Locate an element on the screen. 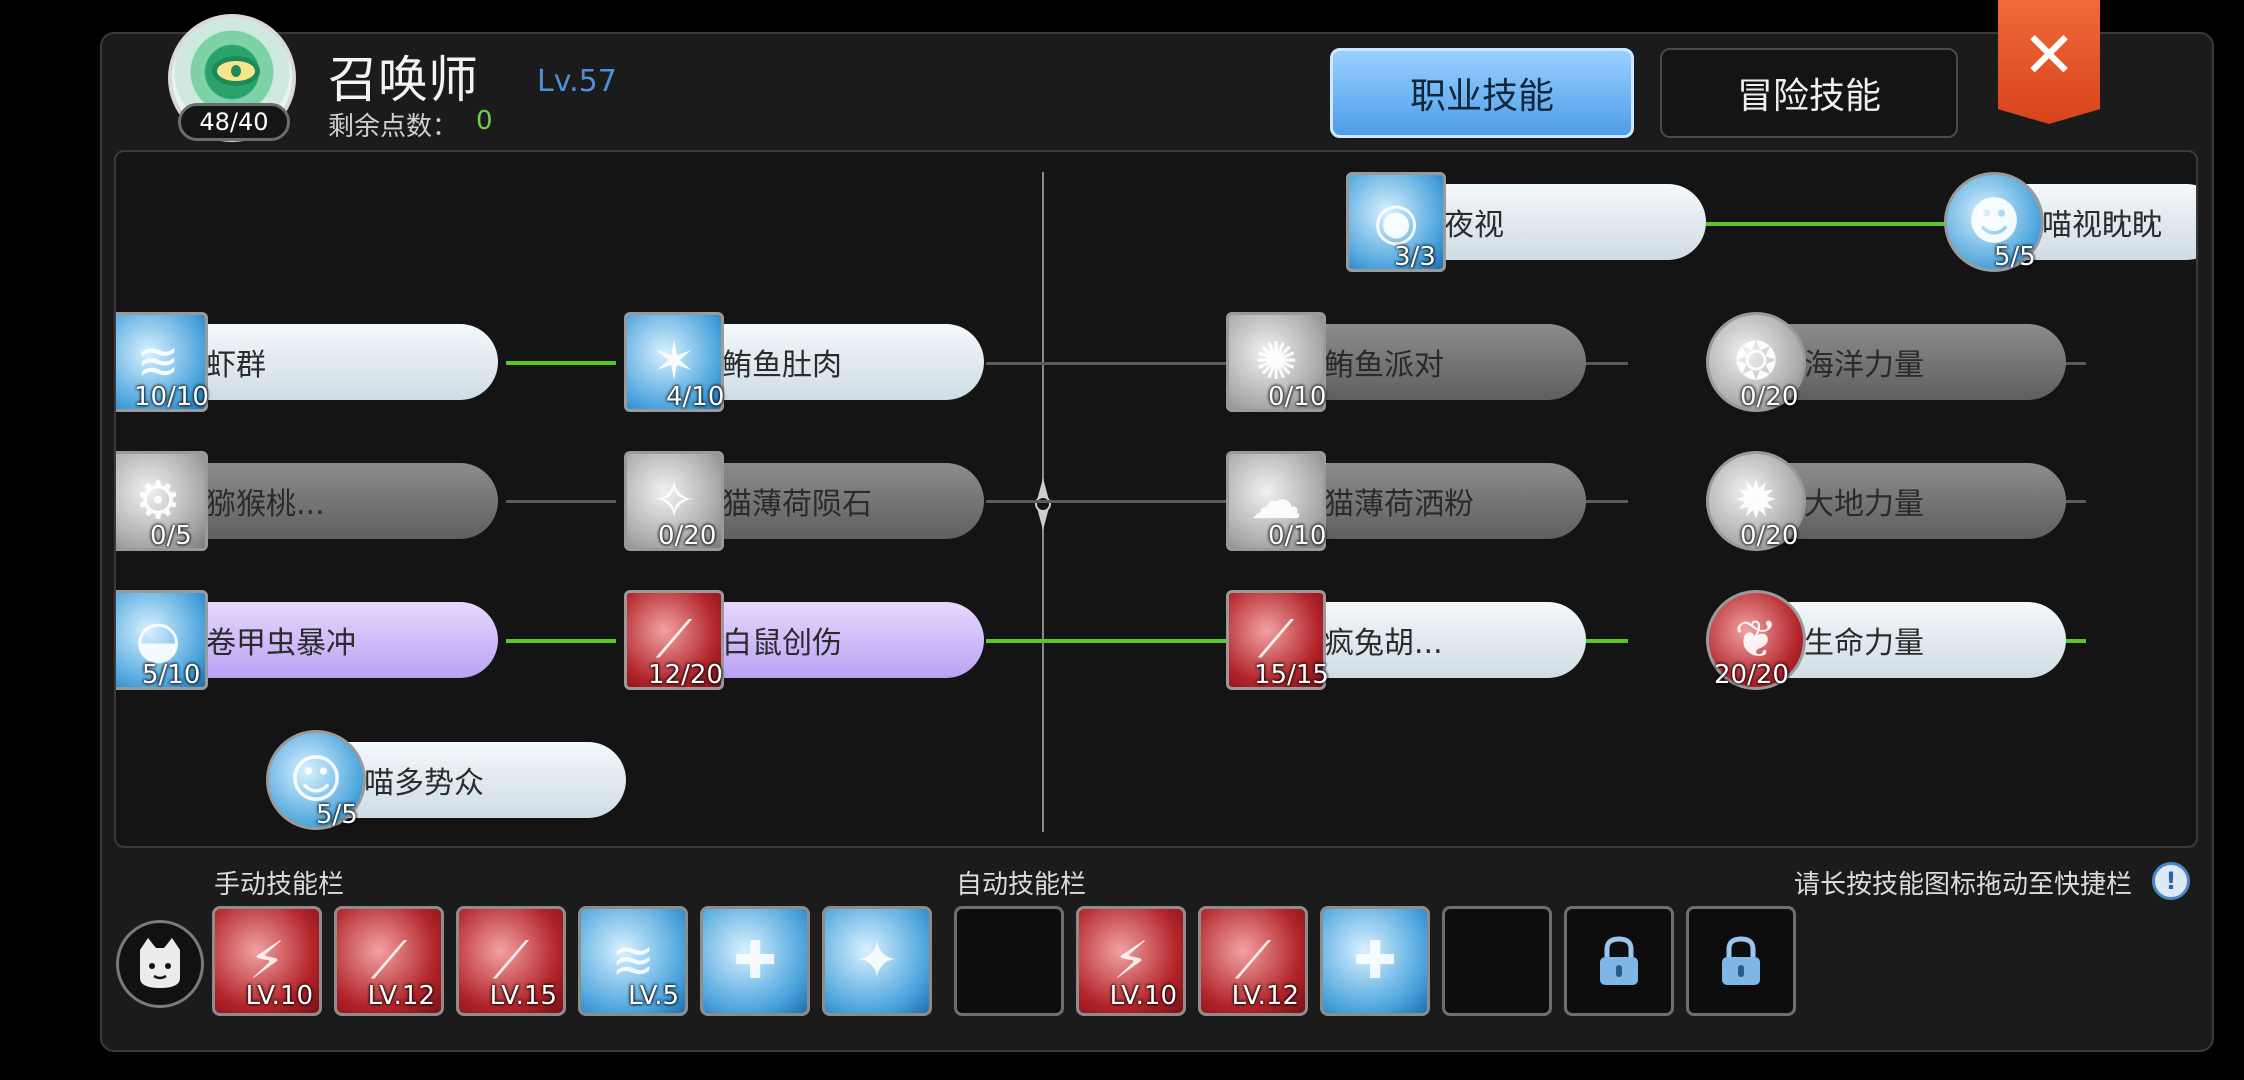 The image size is (2244, 1080). emblem-level: 48/40 is located at coordinates (234, 122).